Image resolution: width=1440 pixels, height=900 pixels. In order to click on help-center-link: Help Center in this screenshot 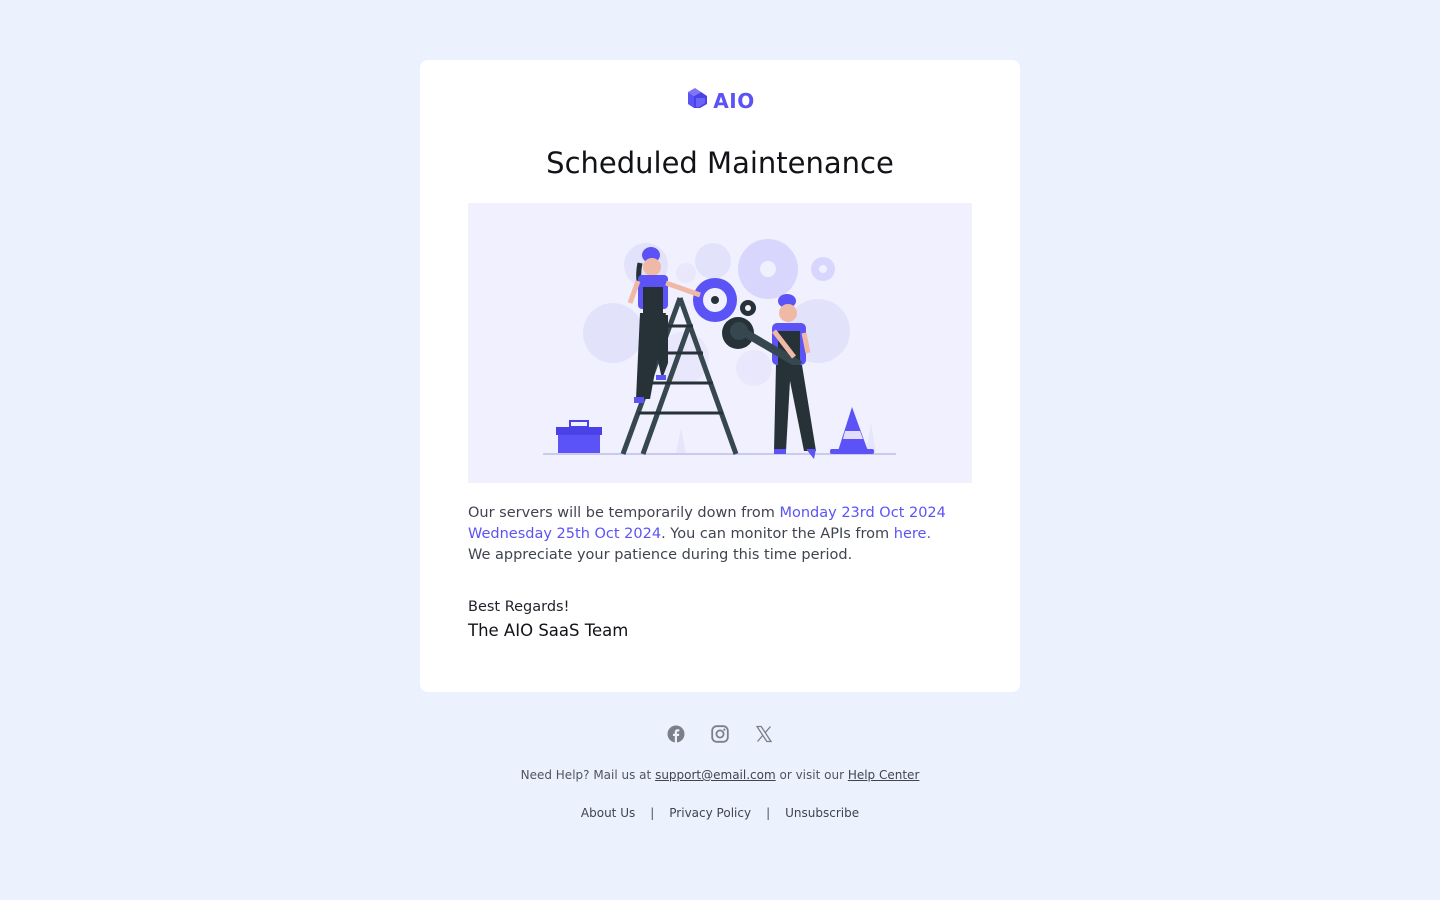, I will do `click(884, 775)`.